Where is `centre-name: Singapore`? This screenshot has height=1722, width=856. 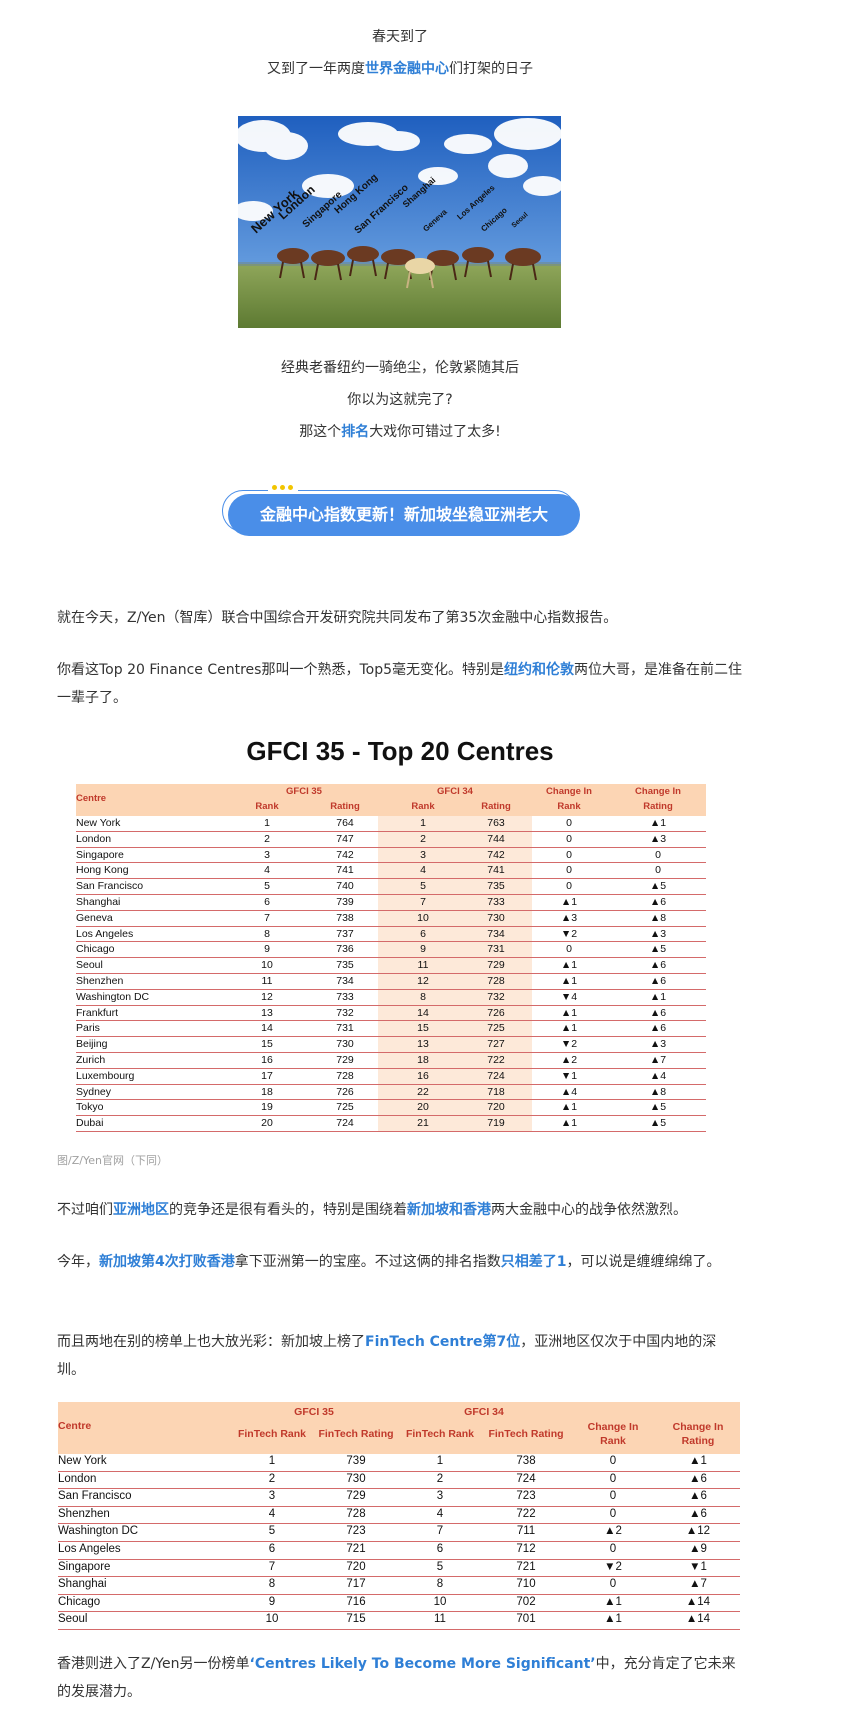
centre-name: Singapore is located at coordinates (100, 854).